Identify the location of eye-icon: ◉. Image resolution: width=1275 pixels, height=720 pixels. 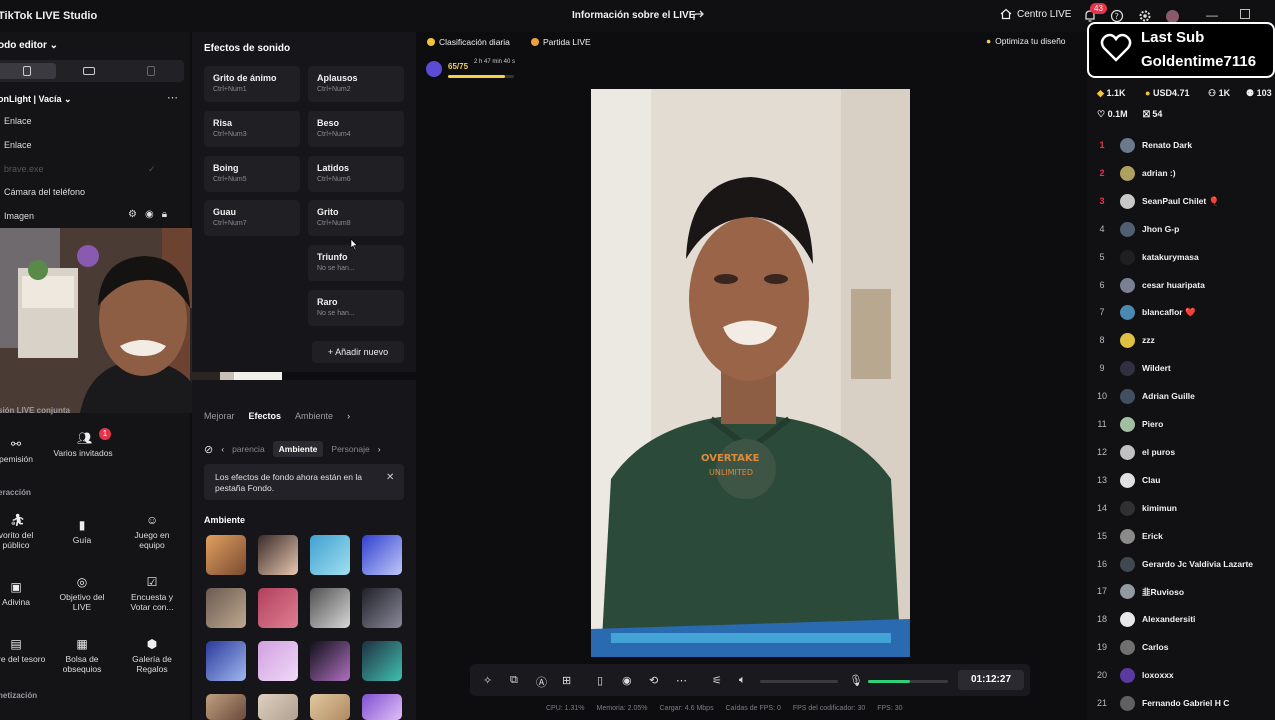
(149, 214).